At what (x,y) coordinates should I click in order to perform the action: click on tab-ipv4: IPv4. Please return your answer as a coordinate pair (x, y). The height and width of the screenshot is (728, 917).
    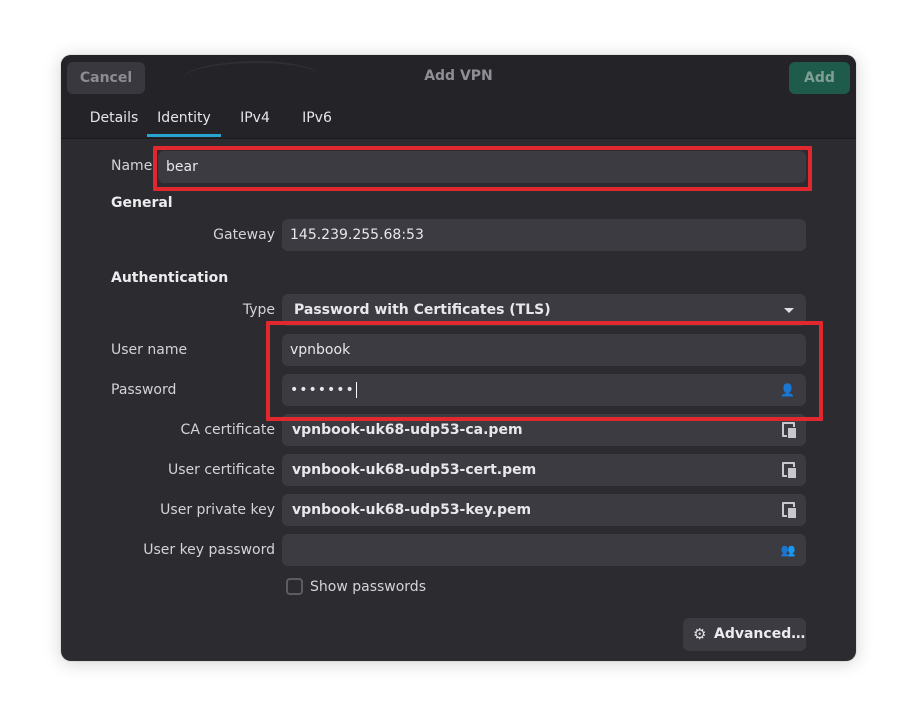
    Looking at the image, I should click on (255, 118).